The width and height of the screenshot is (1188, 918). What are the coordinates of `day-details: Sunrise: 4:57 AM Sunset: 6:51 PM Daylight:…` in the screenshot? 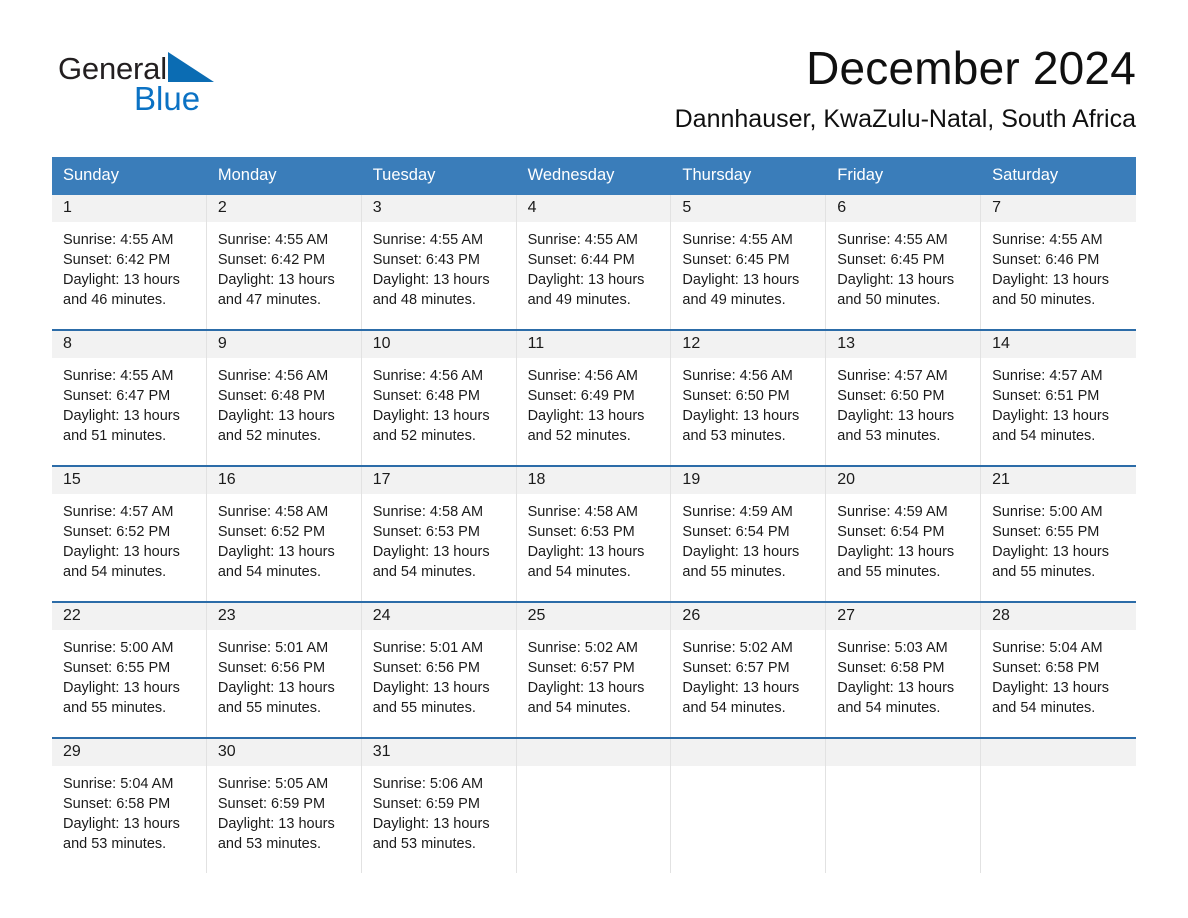 It's located at (1058, 407).